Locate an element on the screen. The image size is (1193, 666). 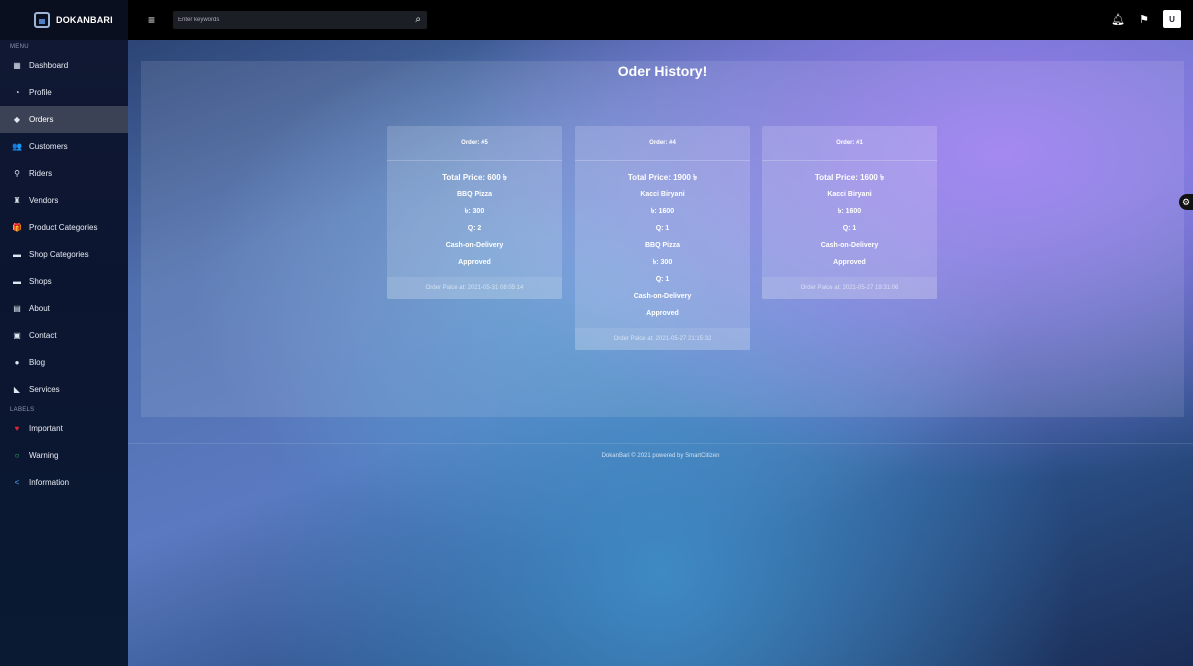
sidebar-item-label: Services is located at coordinates (44, 389).